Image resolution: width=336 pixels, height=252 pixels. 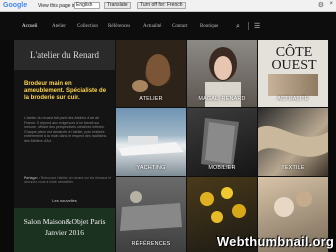 I want to click on news-title-line2: Janvier 2016, so click(x=64, y=232).